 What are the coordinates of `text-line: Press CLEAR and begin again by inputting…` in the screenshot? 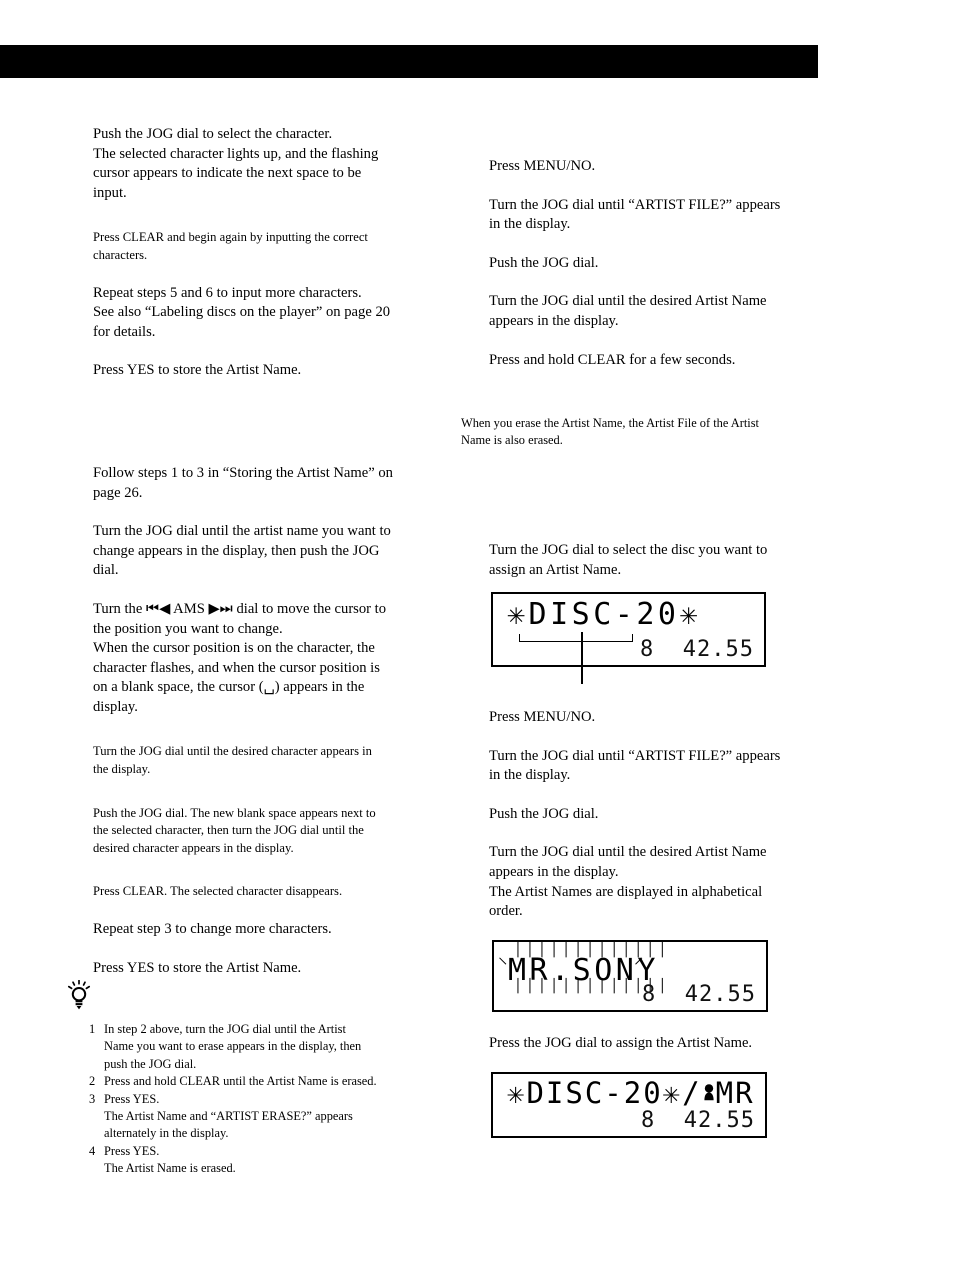 It's located at (230, 237).